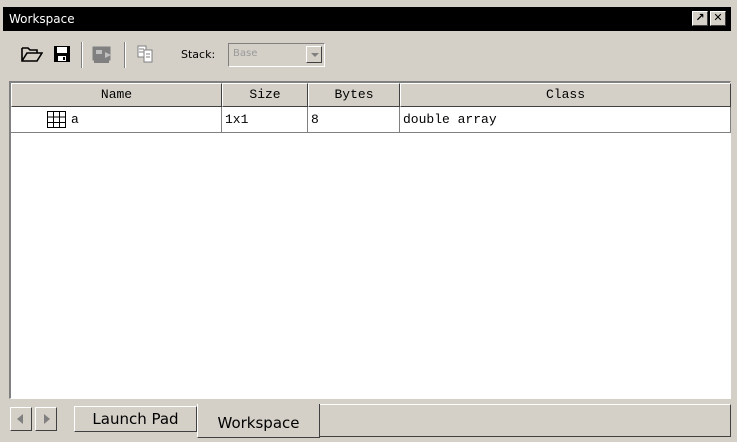 The width and height of the screenshot is (737, 442). I want to click on tab-scroll-left-button, so click(21, 419).